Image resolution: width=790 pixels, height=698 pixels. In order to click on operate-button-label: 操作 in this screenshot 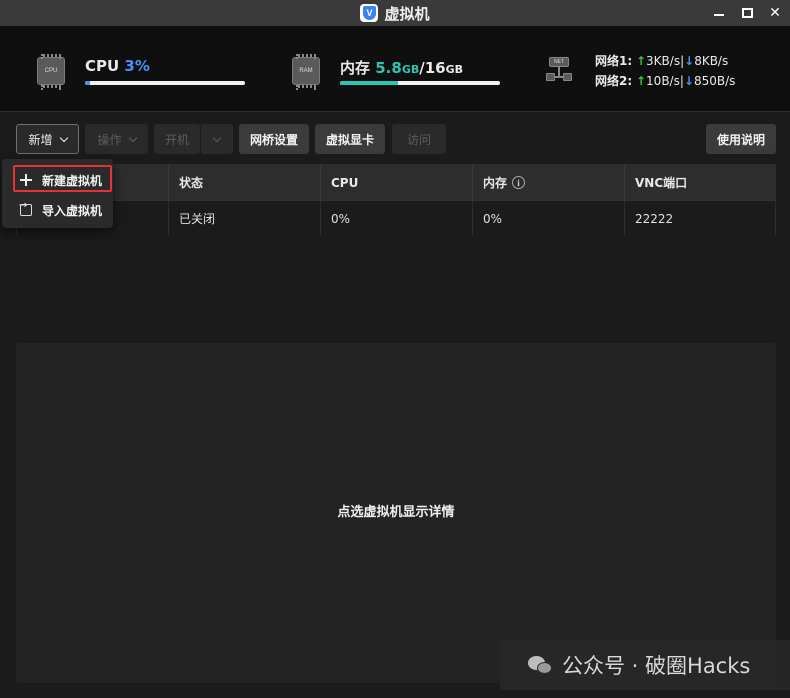, I will do `click(109, 139)`.